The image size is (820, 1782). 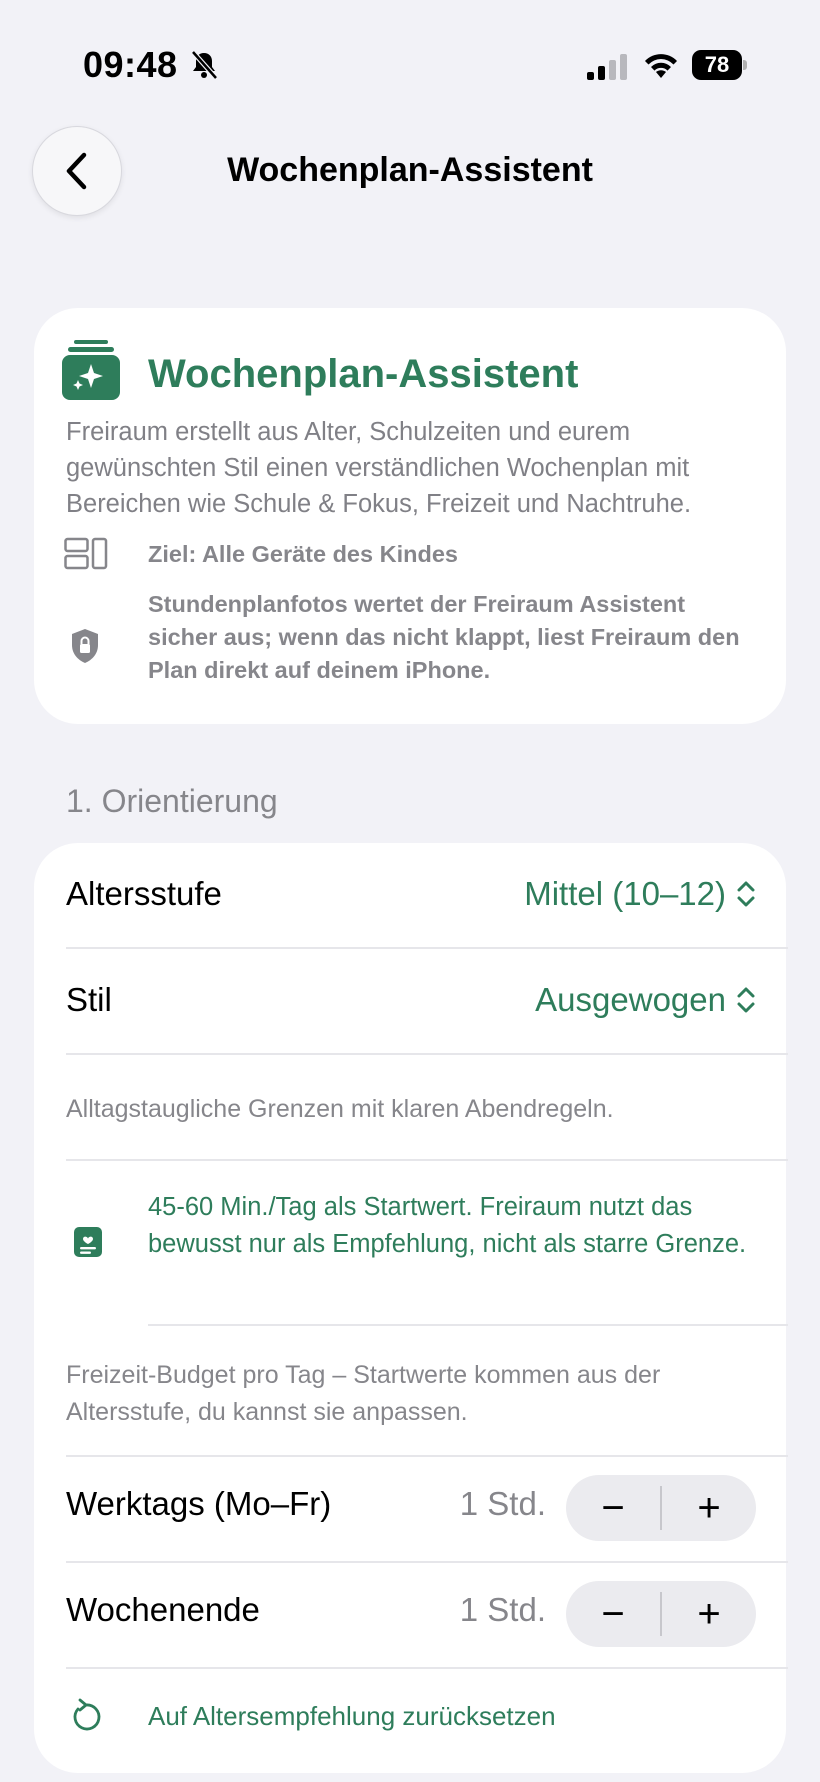 I want to click on age-value: Mittel (10–12), so click(x=640, y=894).